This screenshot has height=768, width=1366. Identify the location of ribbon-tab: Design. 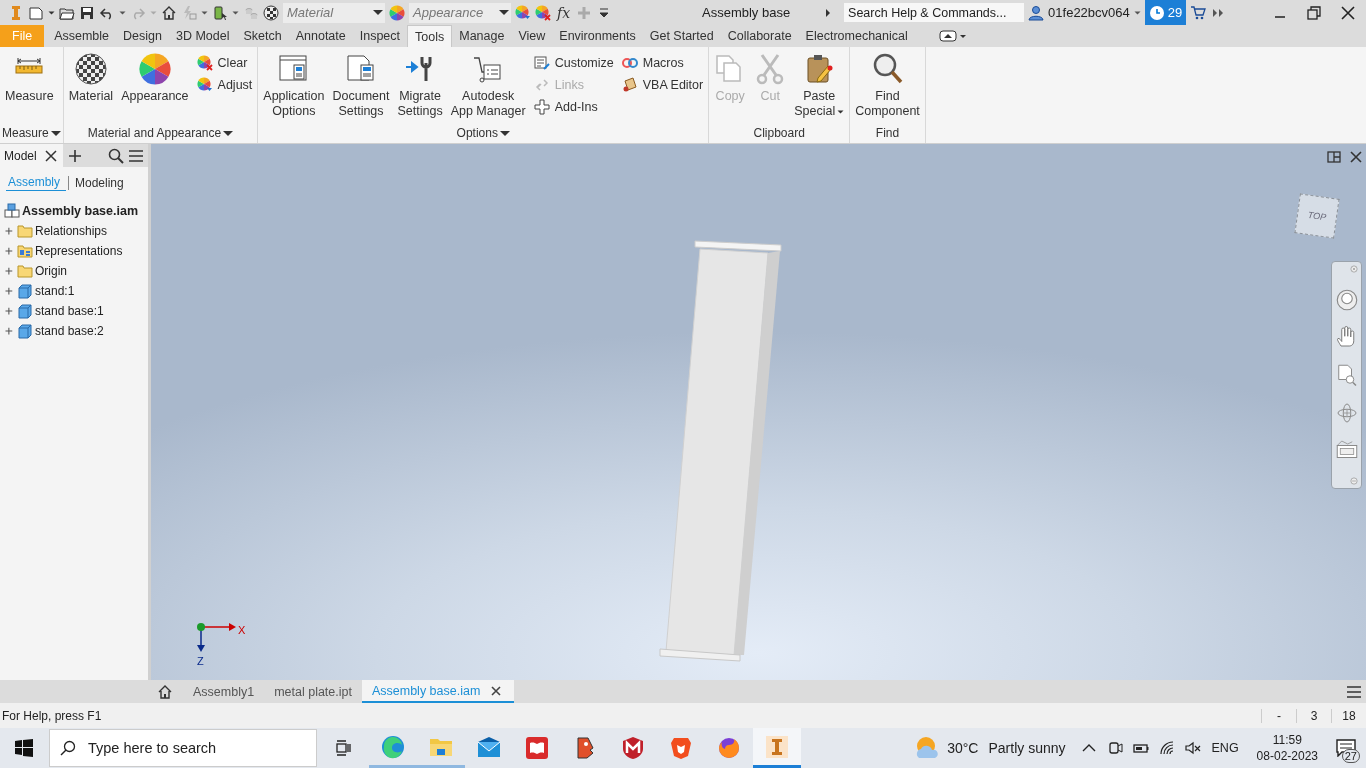
(142, 36).